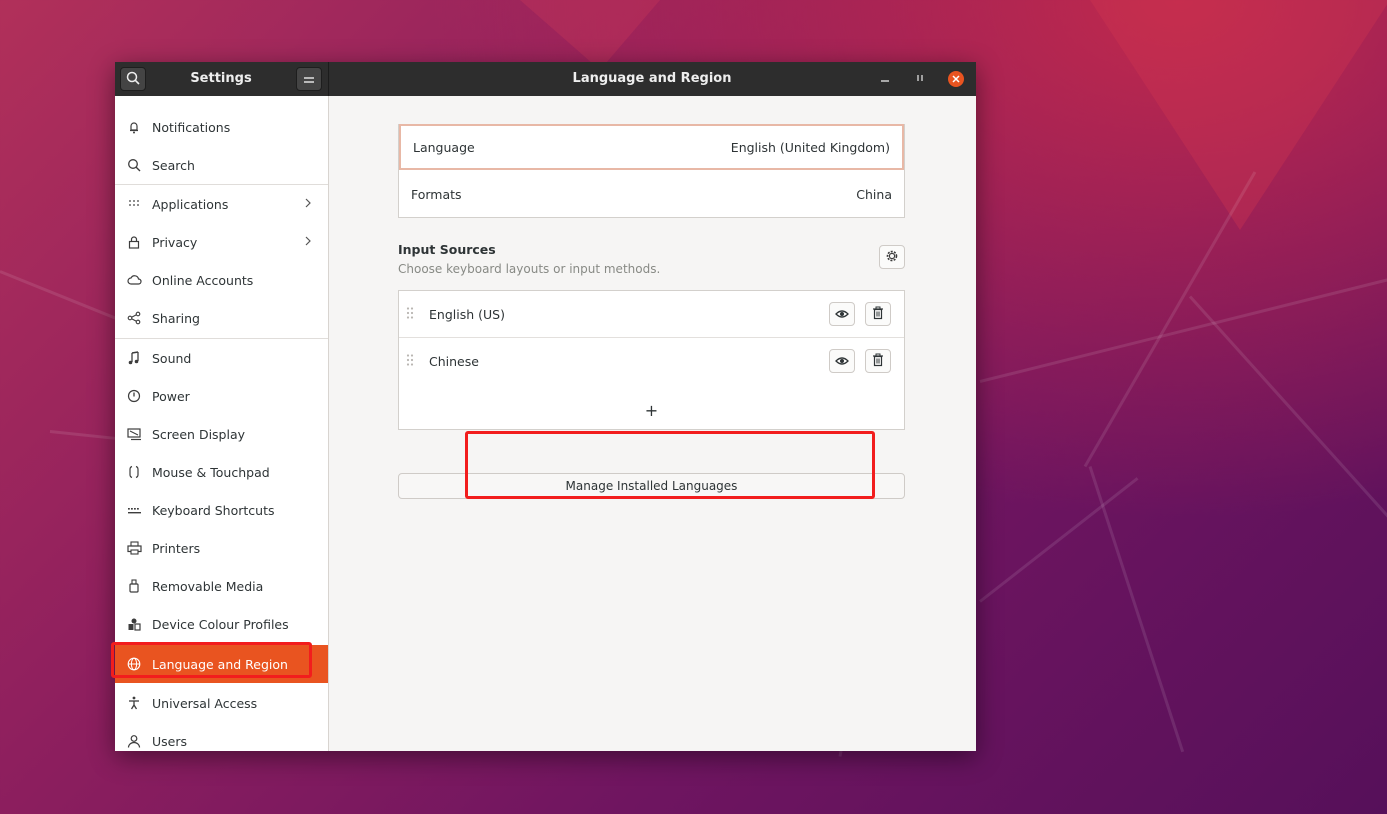 The width and height of the screenshot is (1387, 814). I want to click on sidebar-item-mouse-touchpad: Mouse & Touchpad, so click(221, 472).